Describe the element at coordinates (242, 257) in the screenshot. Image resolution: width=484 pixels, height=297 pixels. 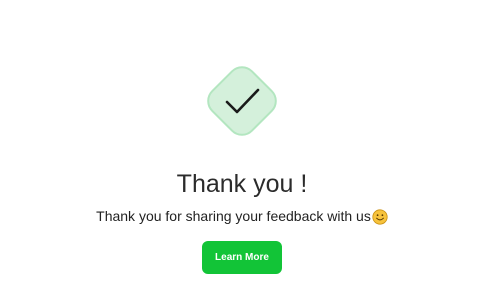
I see `learn-more-button: Learn More` at that location.